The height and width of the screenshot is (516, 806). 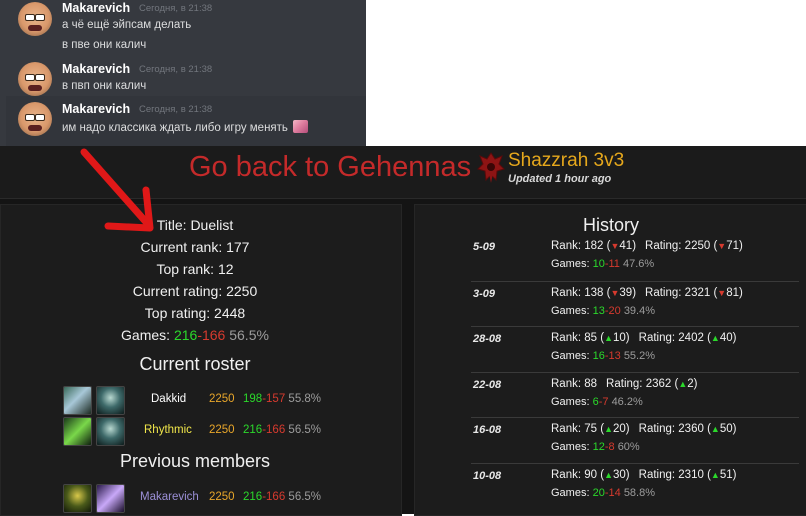 What do you see at coordinates (195, 225) in the screenshot?
I see `team-title: Title: Duelist` at bounding box center [195, 225].